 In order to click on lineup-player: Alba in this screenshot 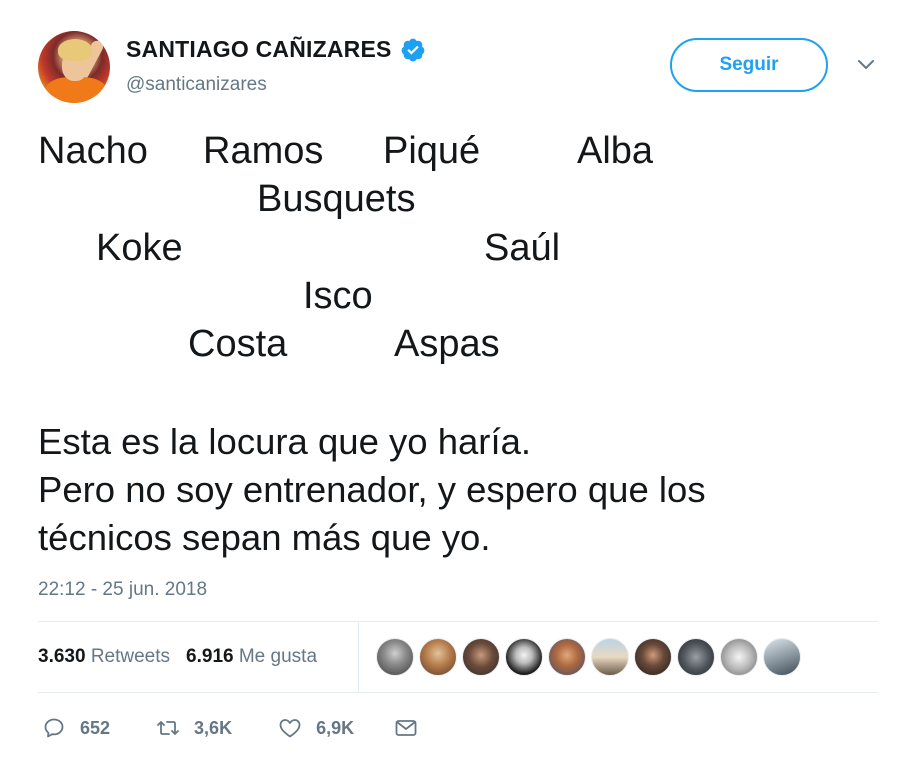, I will do `click(615, 151)`.